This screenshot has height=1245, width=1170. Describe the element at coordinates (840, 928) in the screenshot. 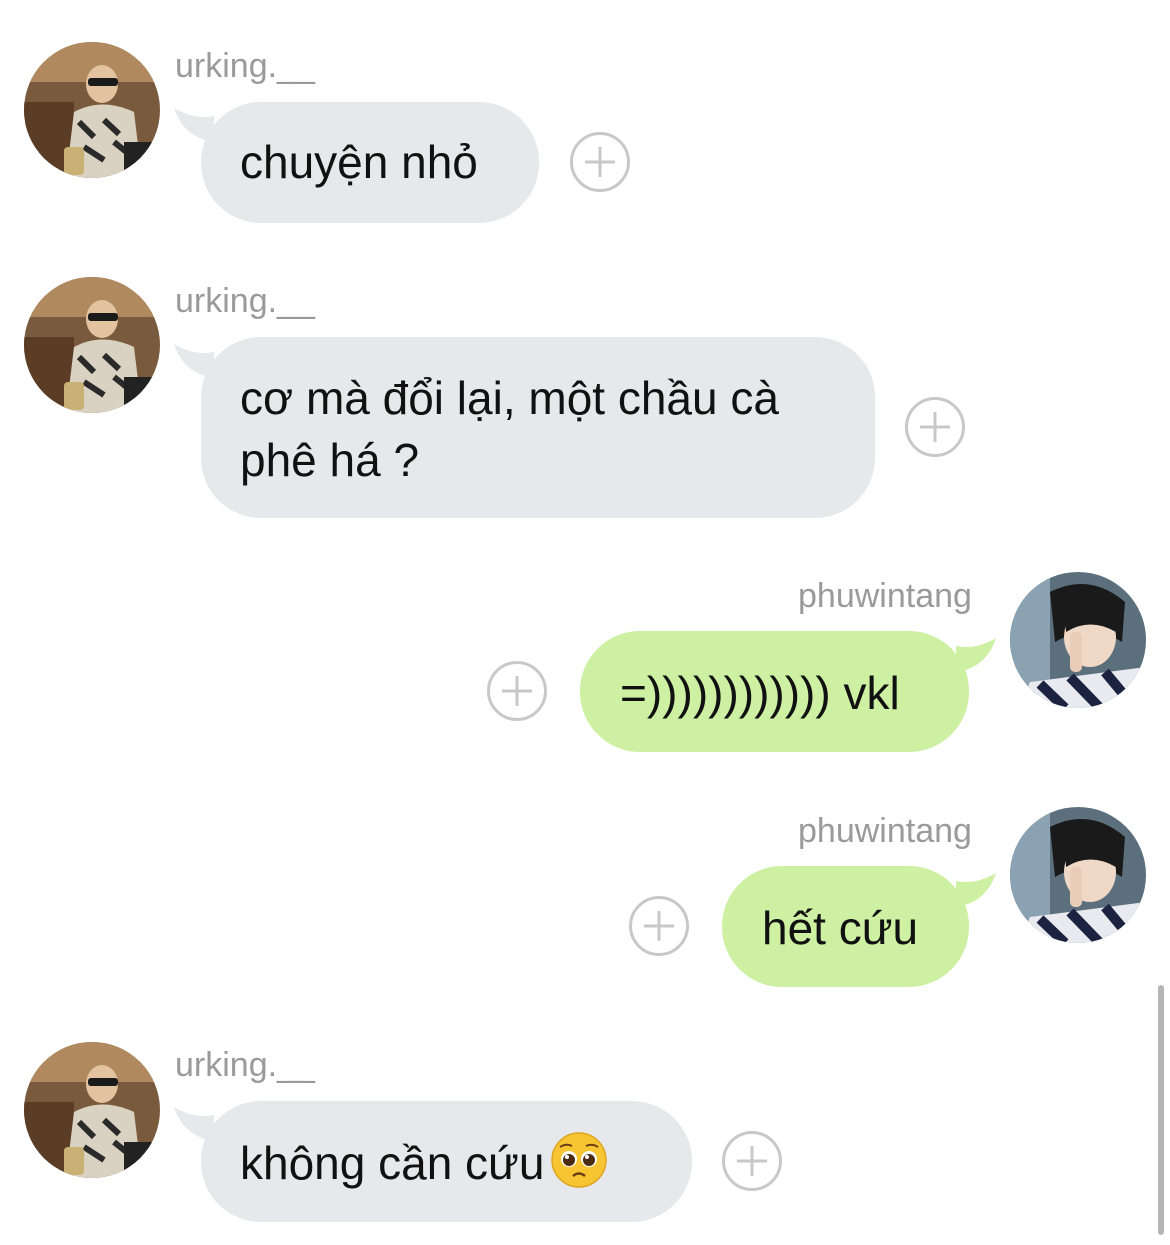

I see `message-text: hết cứu` at that location.